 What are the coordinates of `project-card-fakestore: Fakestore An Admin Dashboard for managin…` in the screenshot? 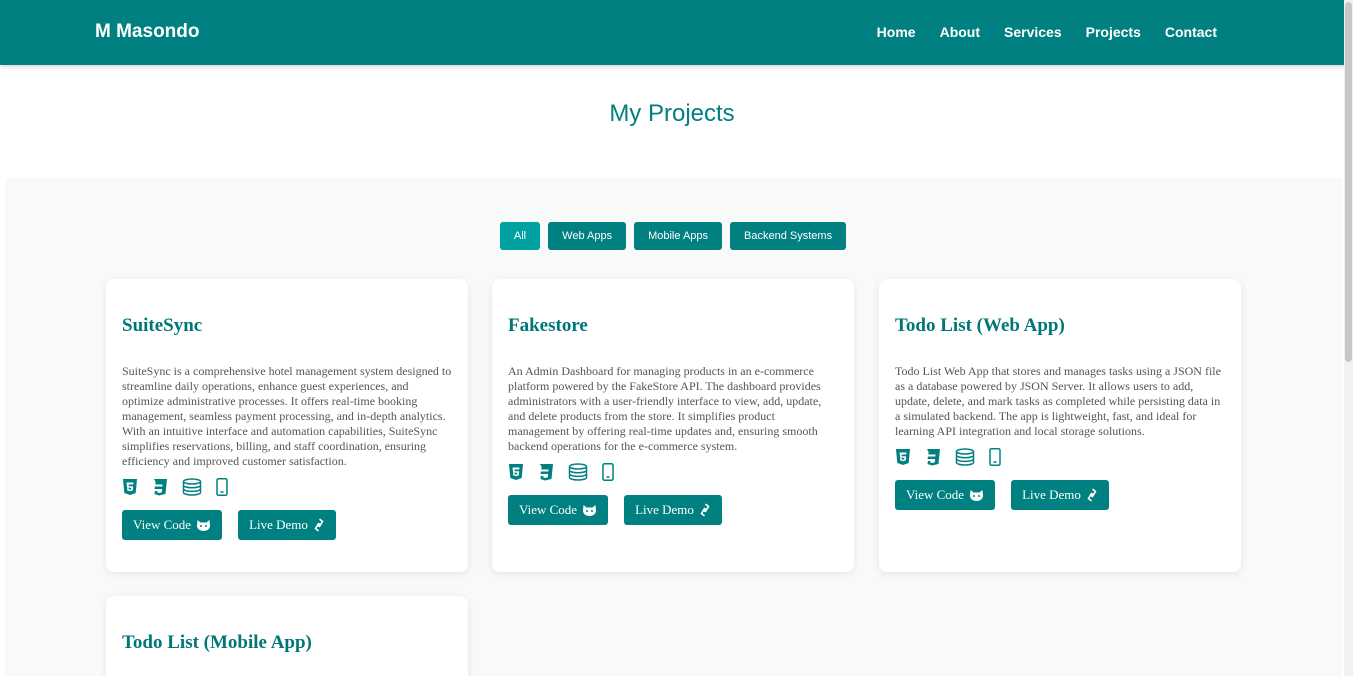 It's located at (673, 425).